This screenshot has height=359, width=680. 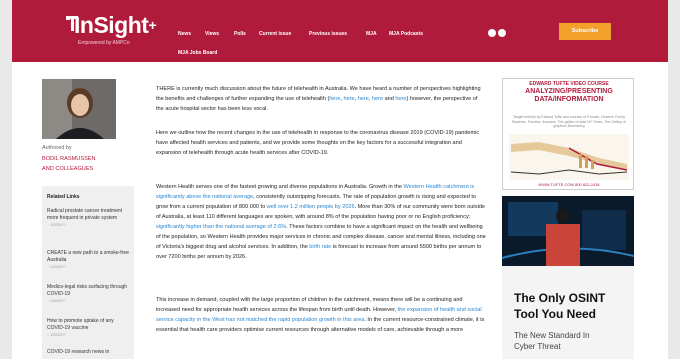 I want to click on author-photo, so click(x=79, y=109).